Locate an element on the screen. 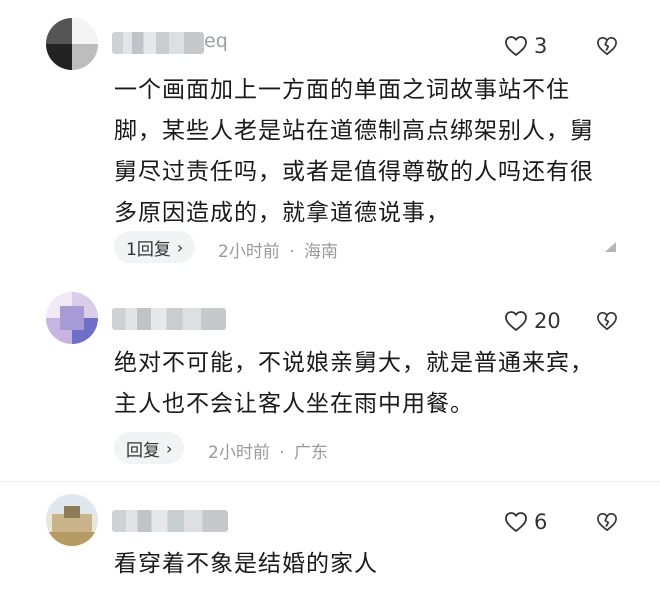 The width and height of the screenshot is (660, 594). reply-button: 回复 › is located at coordinates (149, 448).